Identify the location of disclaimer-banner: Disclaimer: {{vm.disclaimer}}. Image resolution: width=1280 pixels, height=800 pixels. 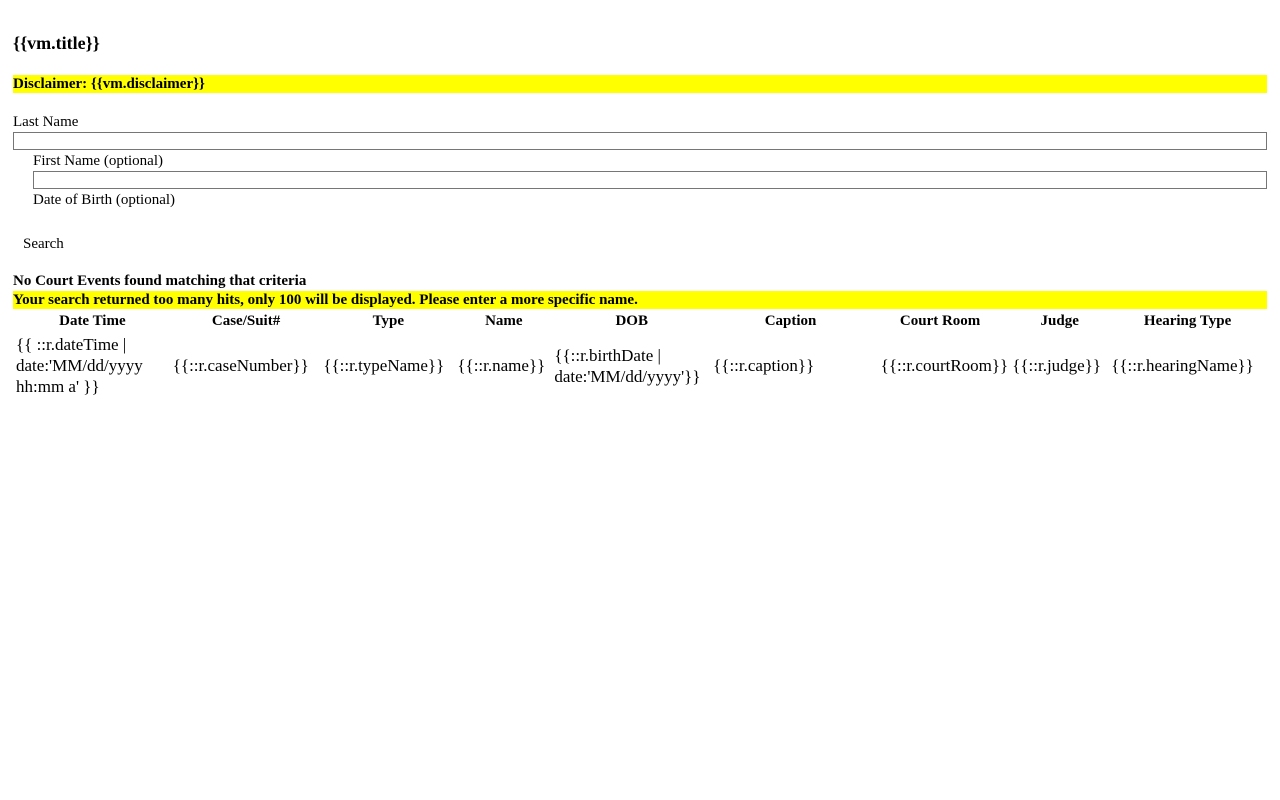
(640, 84).